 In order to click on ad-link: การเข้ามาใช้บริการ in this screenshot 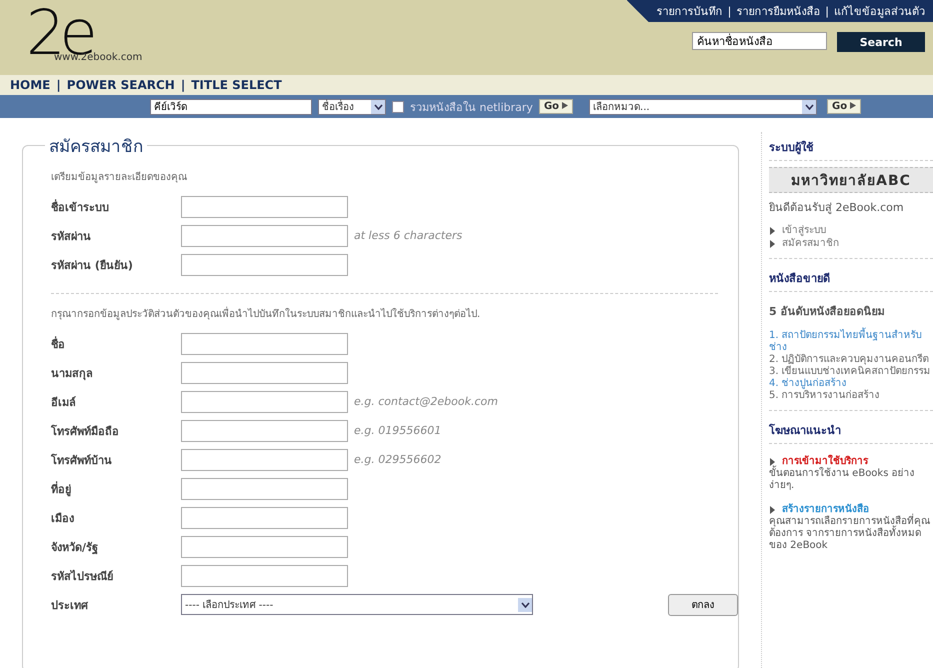, I will do `click(825, 462)`.